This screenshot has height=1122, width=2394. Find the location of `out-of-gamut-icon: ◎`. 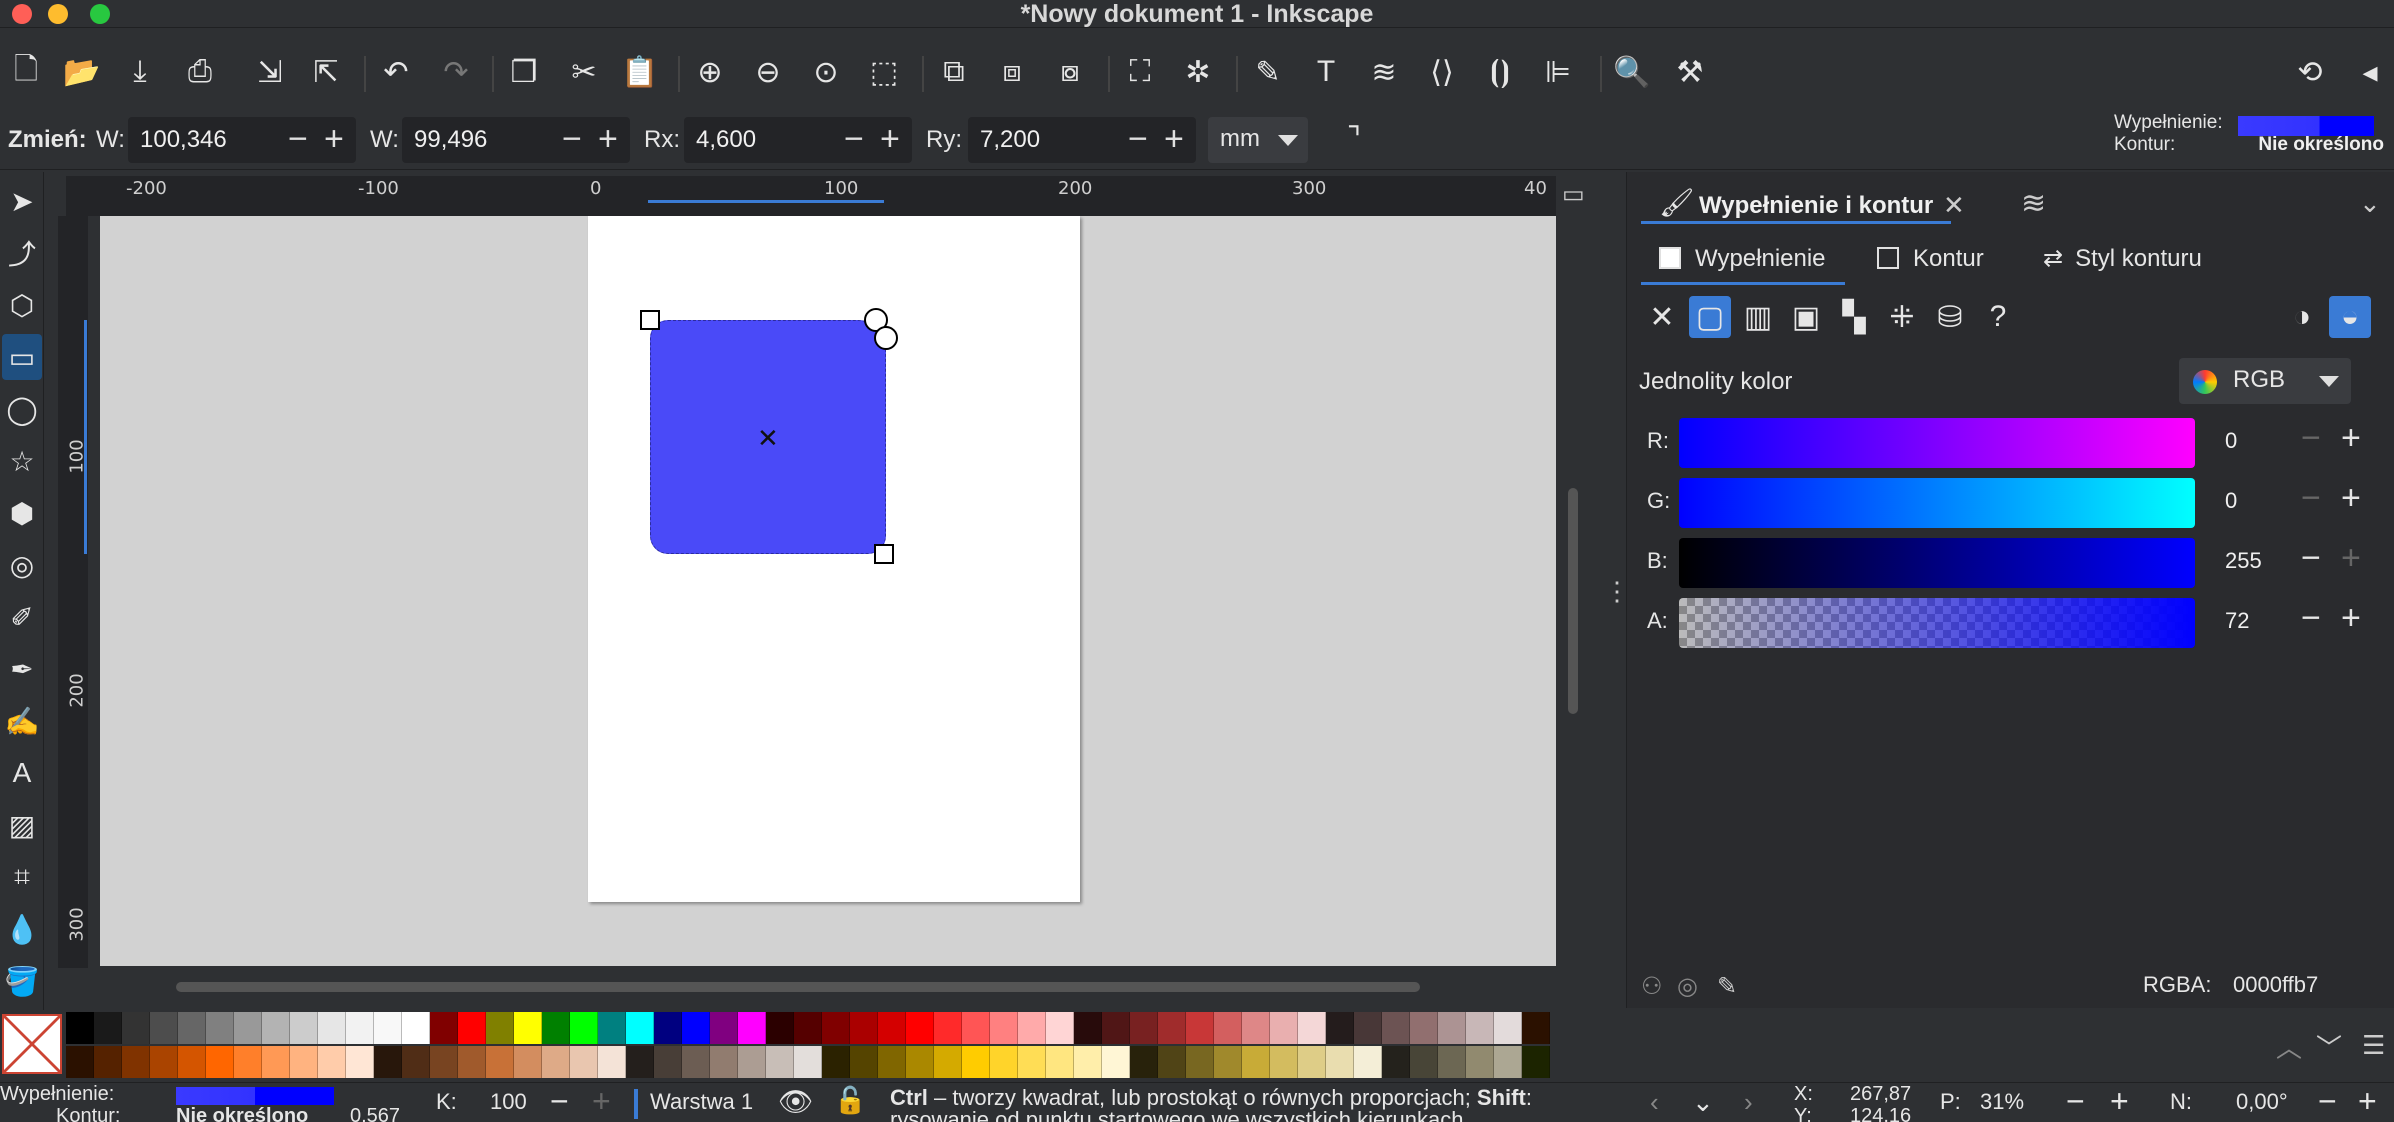

out-of-gamut-icon: ◎ is located at coordinates (1687, 986).